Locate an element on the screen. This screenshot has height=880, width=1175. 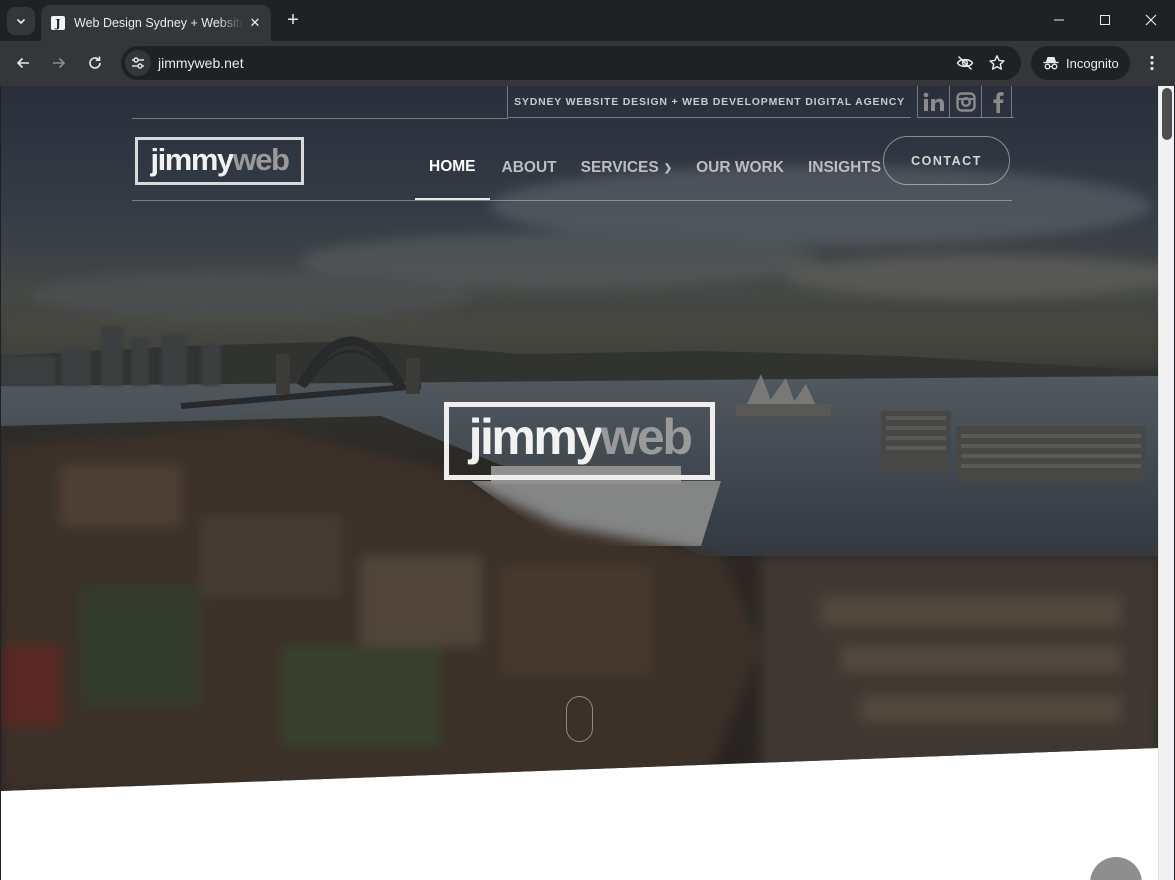
tab-search-button is located at coordinates (21, 21).